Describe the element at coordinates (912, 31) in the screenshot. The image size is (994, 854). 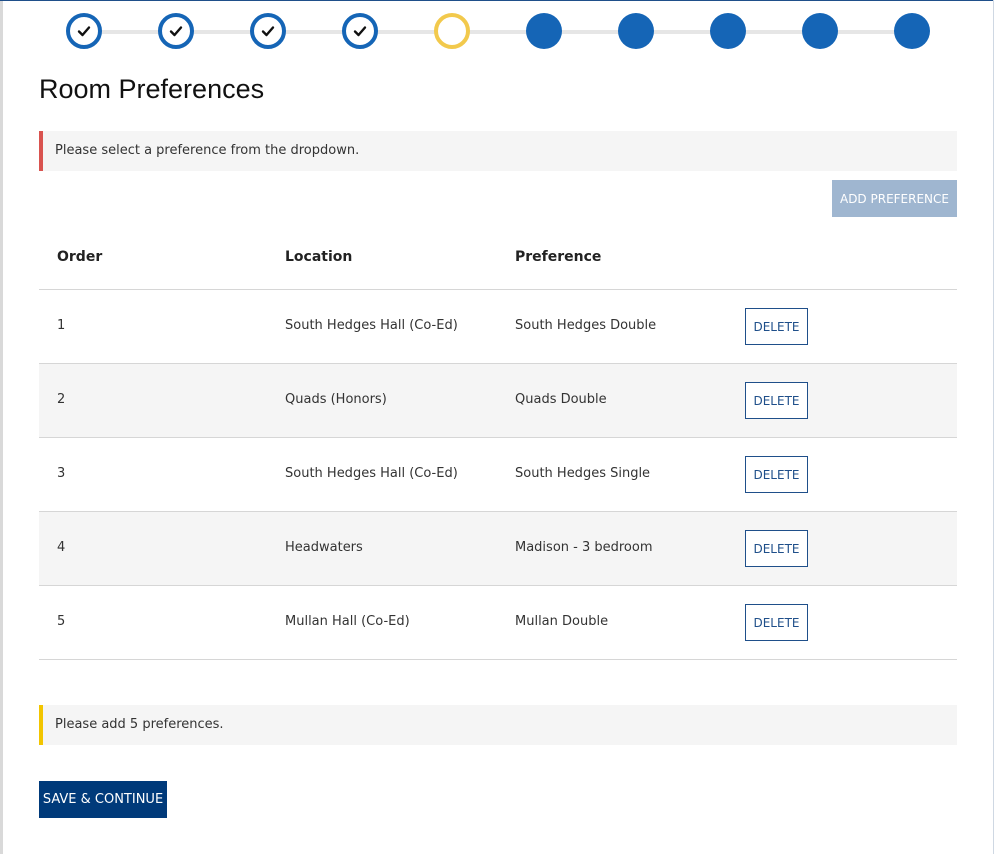
I see `step-10-incomplete` at that location.